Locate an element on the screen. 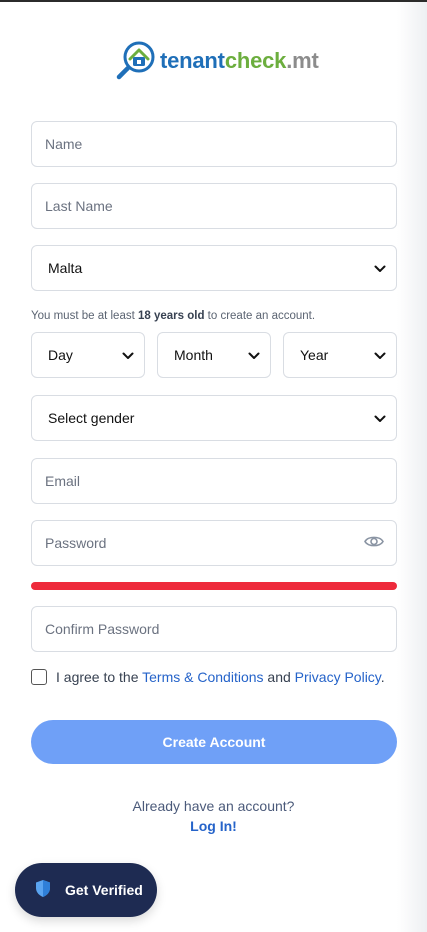 This screenshot has height=932, width=427. age-note-bold: 18 years old is located at coordinates (171, 316).